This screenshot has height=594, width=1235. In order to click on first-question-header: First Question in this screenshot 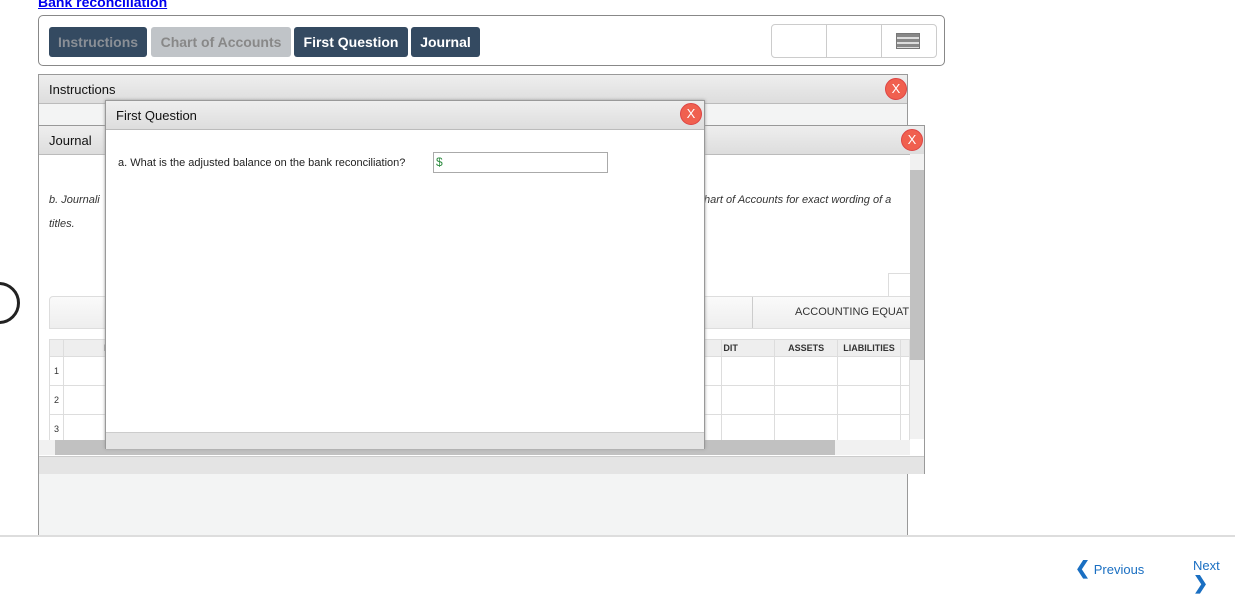, I will do `click(405, 115)`.